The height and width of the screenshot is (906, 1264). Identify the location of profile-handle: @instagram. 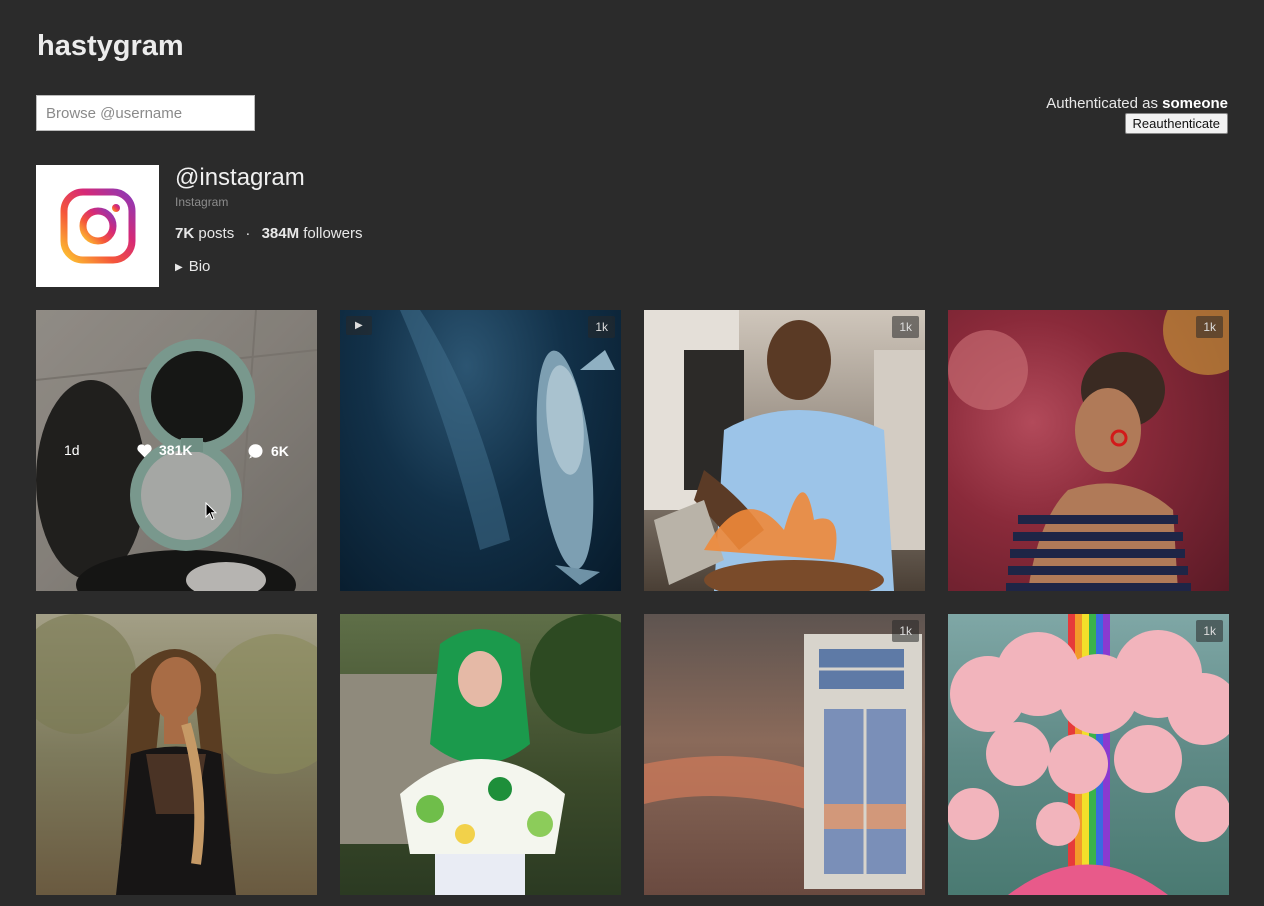
(240, 177).